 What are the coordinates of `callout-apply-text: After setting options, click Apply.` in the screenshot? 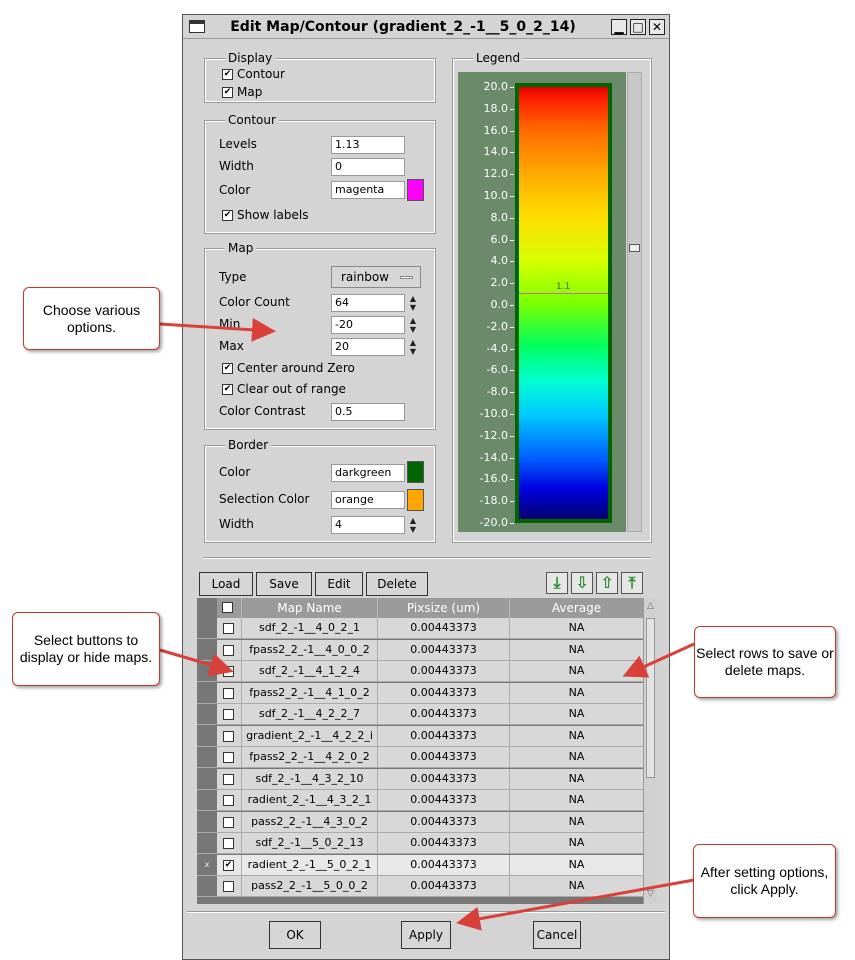 It's located at (764, 880).